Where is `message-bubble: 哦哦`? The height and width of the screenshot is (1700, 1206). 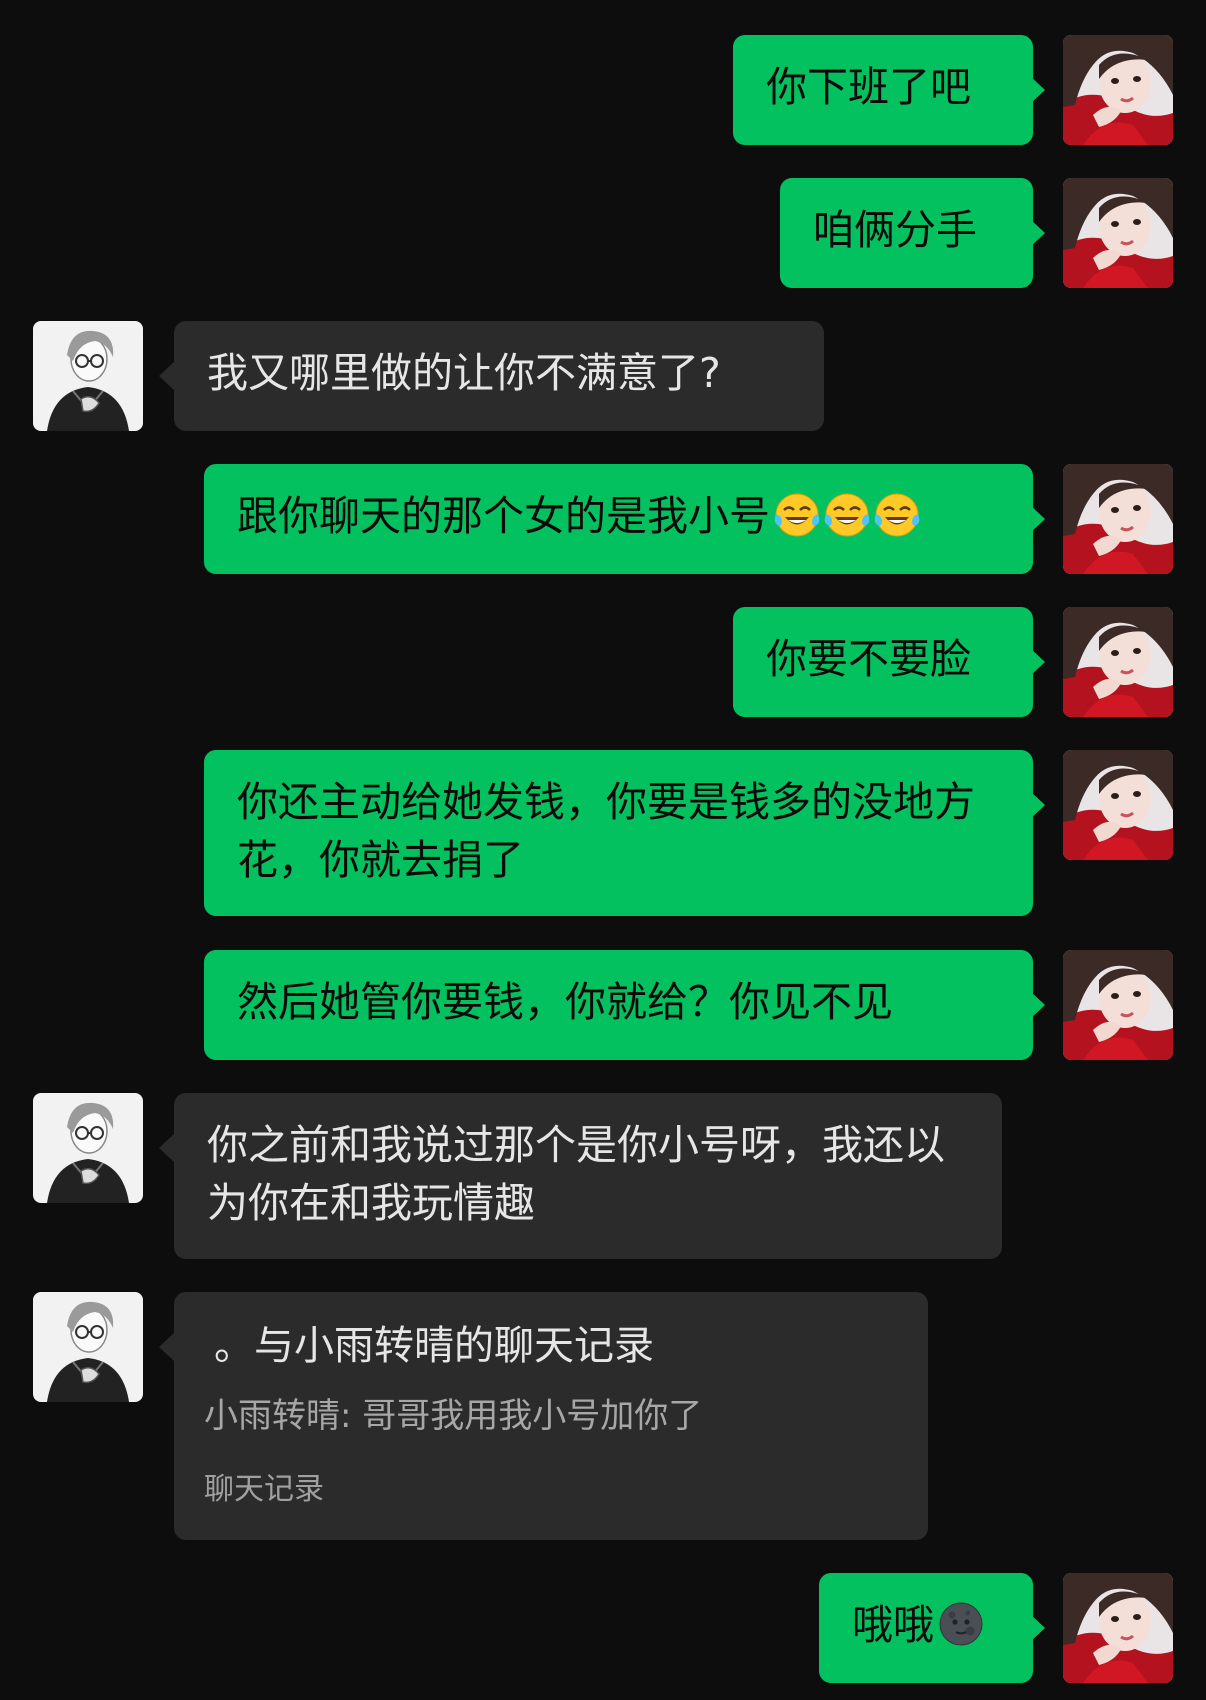 message-bubble: 哦哦 is located at coordinates (926, 1628).